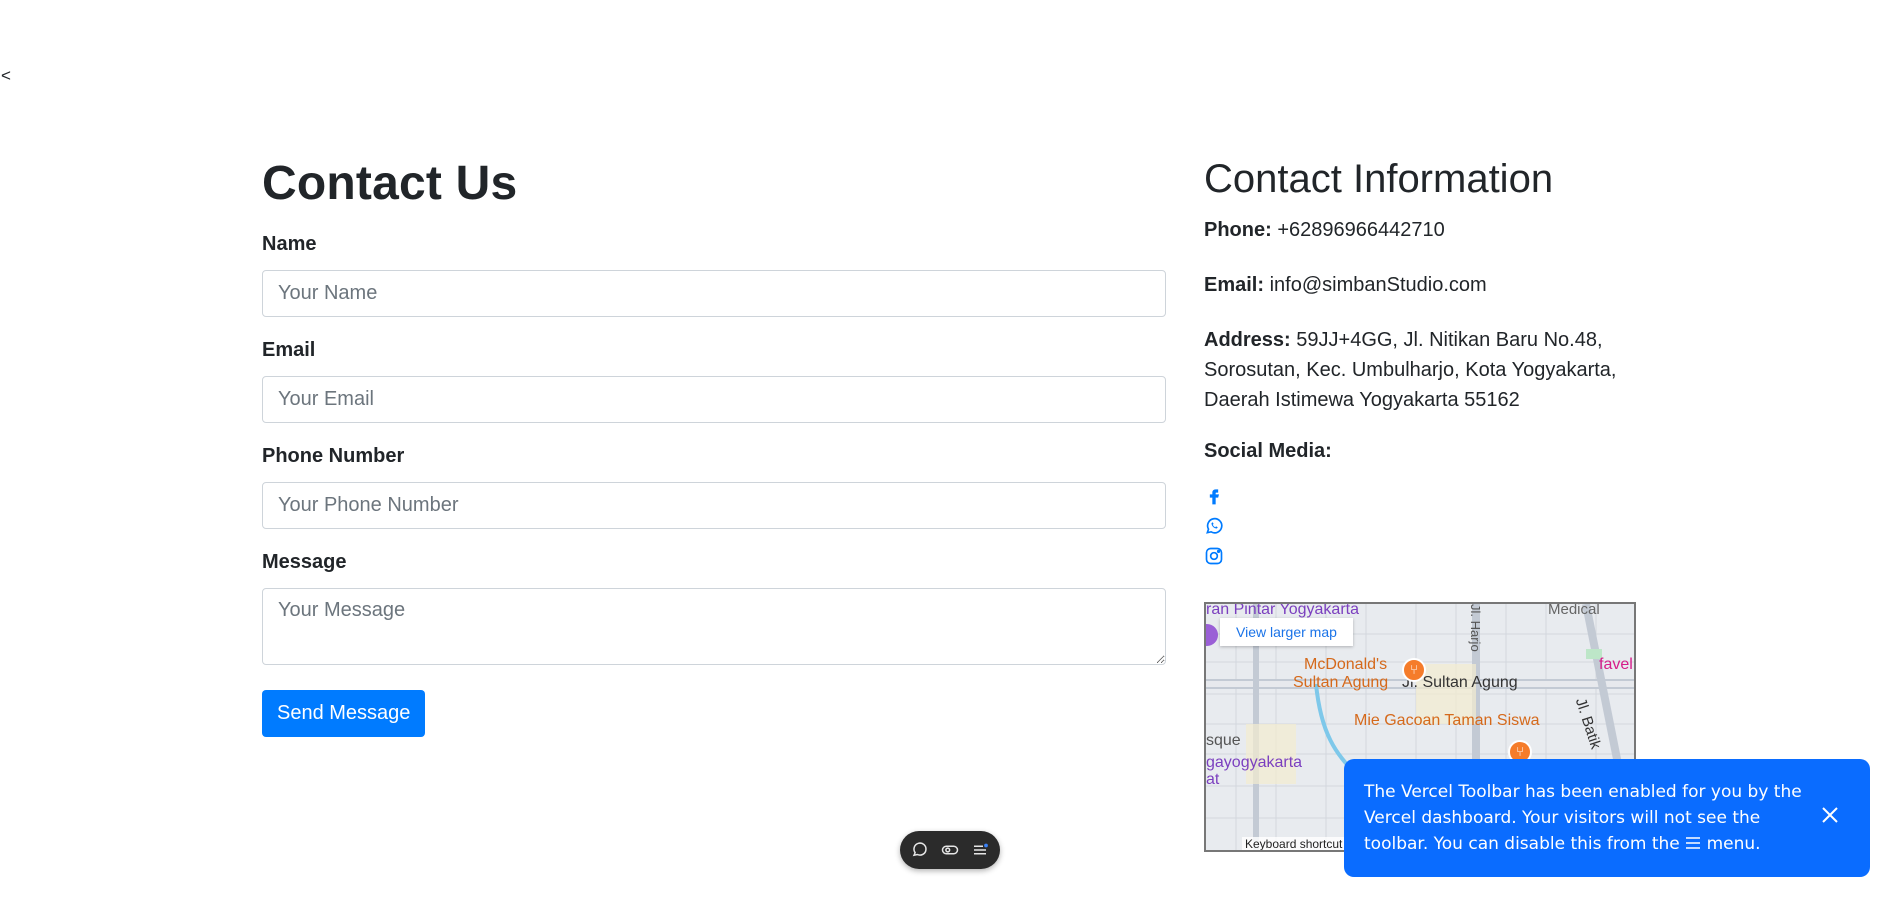 The image size is (1896, 906). What do you see at coordinates (1286, 632) in the screenshot?
I see `view-larger-map-link: View larger map` at bounding box center [1286, 632].